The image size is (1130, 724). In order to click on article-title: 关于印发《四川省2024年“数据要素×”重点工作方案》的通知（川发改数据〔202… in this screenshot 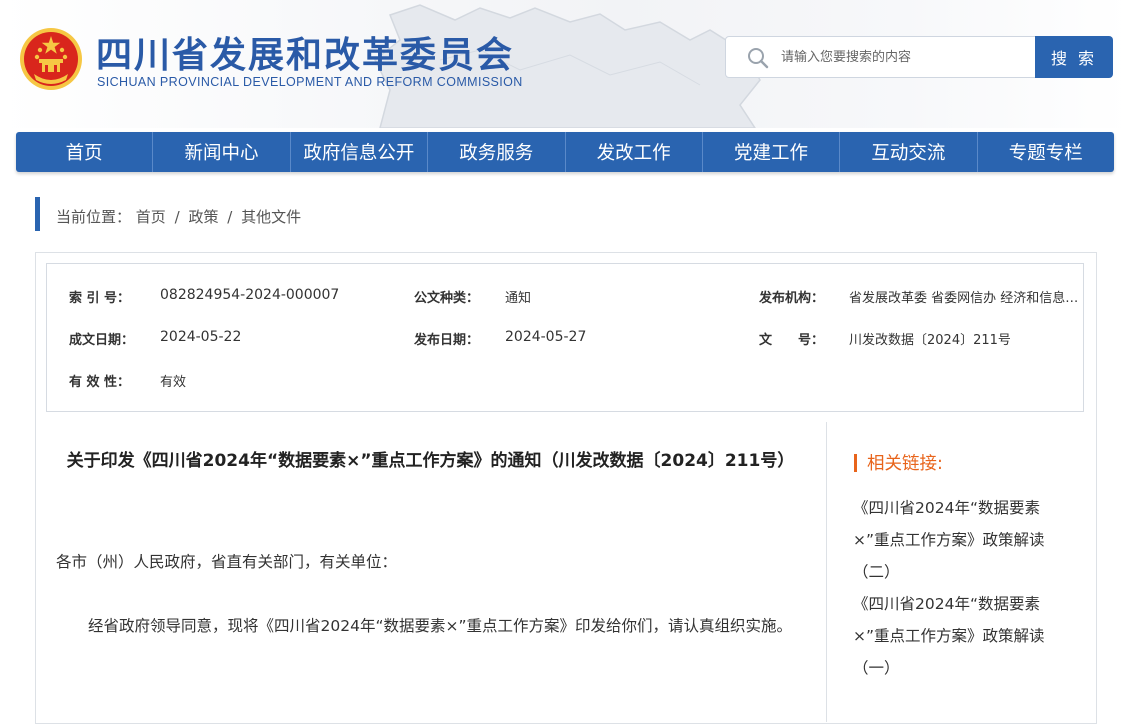, I will do `click(430, 461)`.